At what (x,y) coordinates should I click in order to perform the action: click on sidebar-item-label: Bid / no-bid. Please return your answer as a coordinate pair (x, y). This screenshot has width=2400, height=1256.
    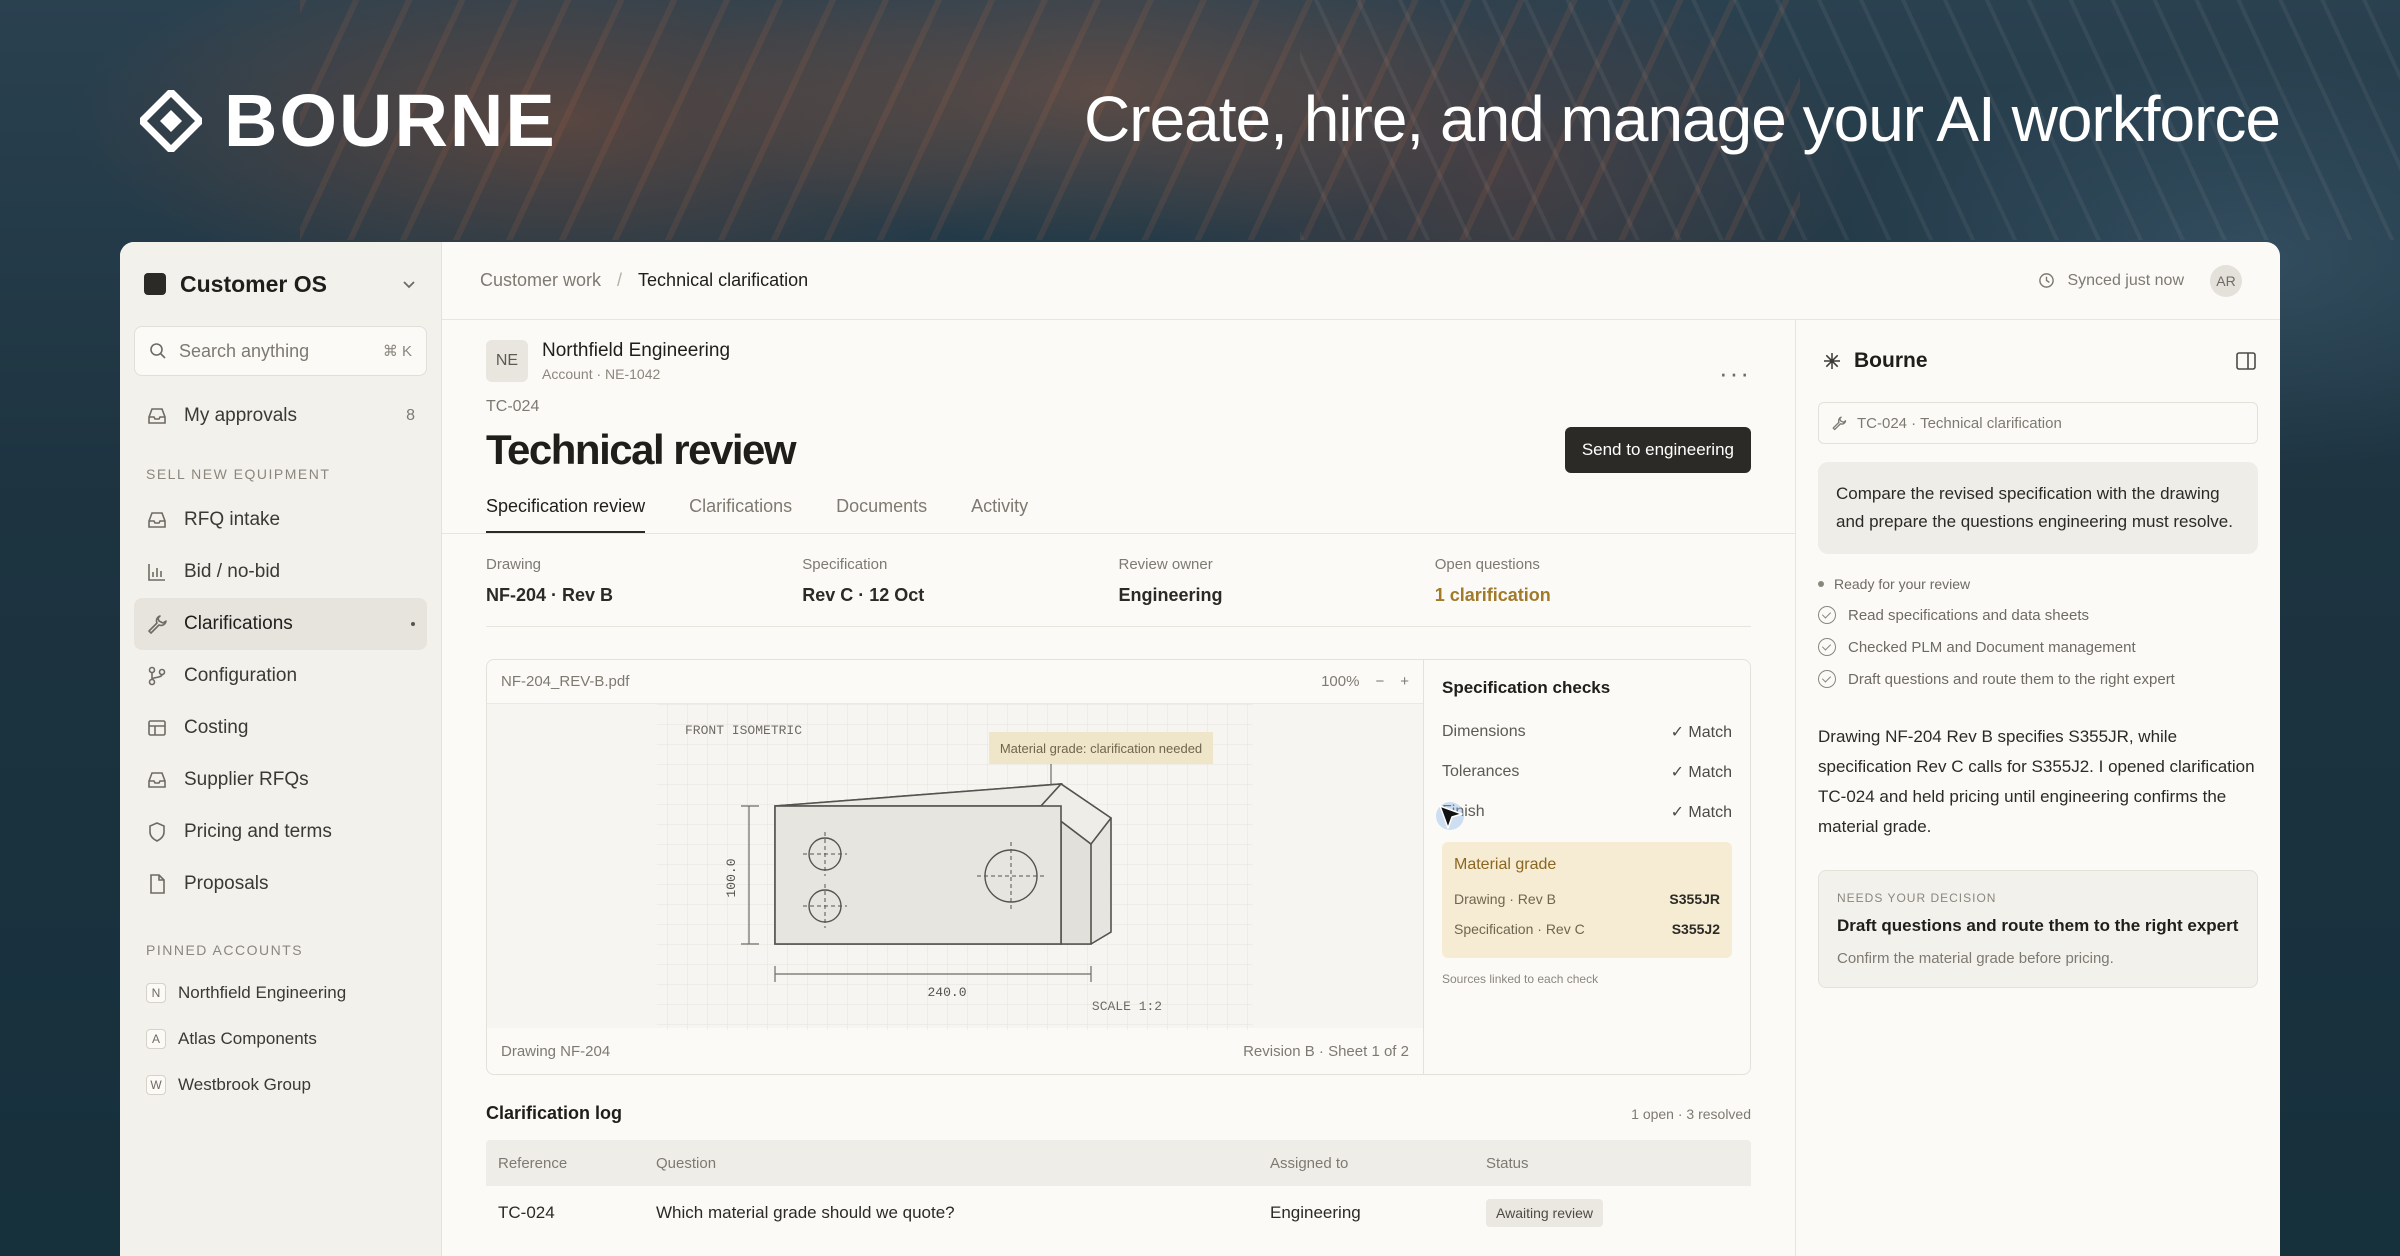
    Looking at the image, I should click on (232, 571).